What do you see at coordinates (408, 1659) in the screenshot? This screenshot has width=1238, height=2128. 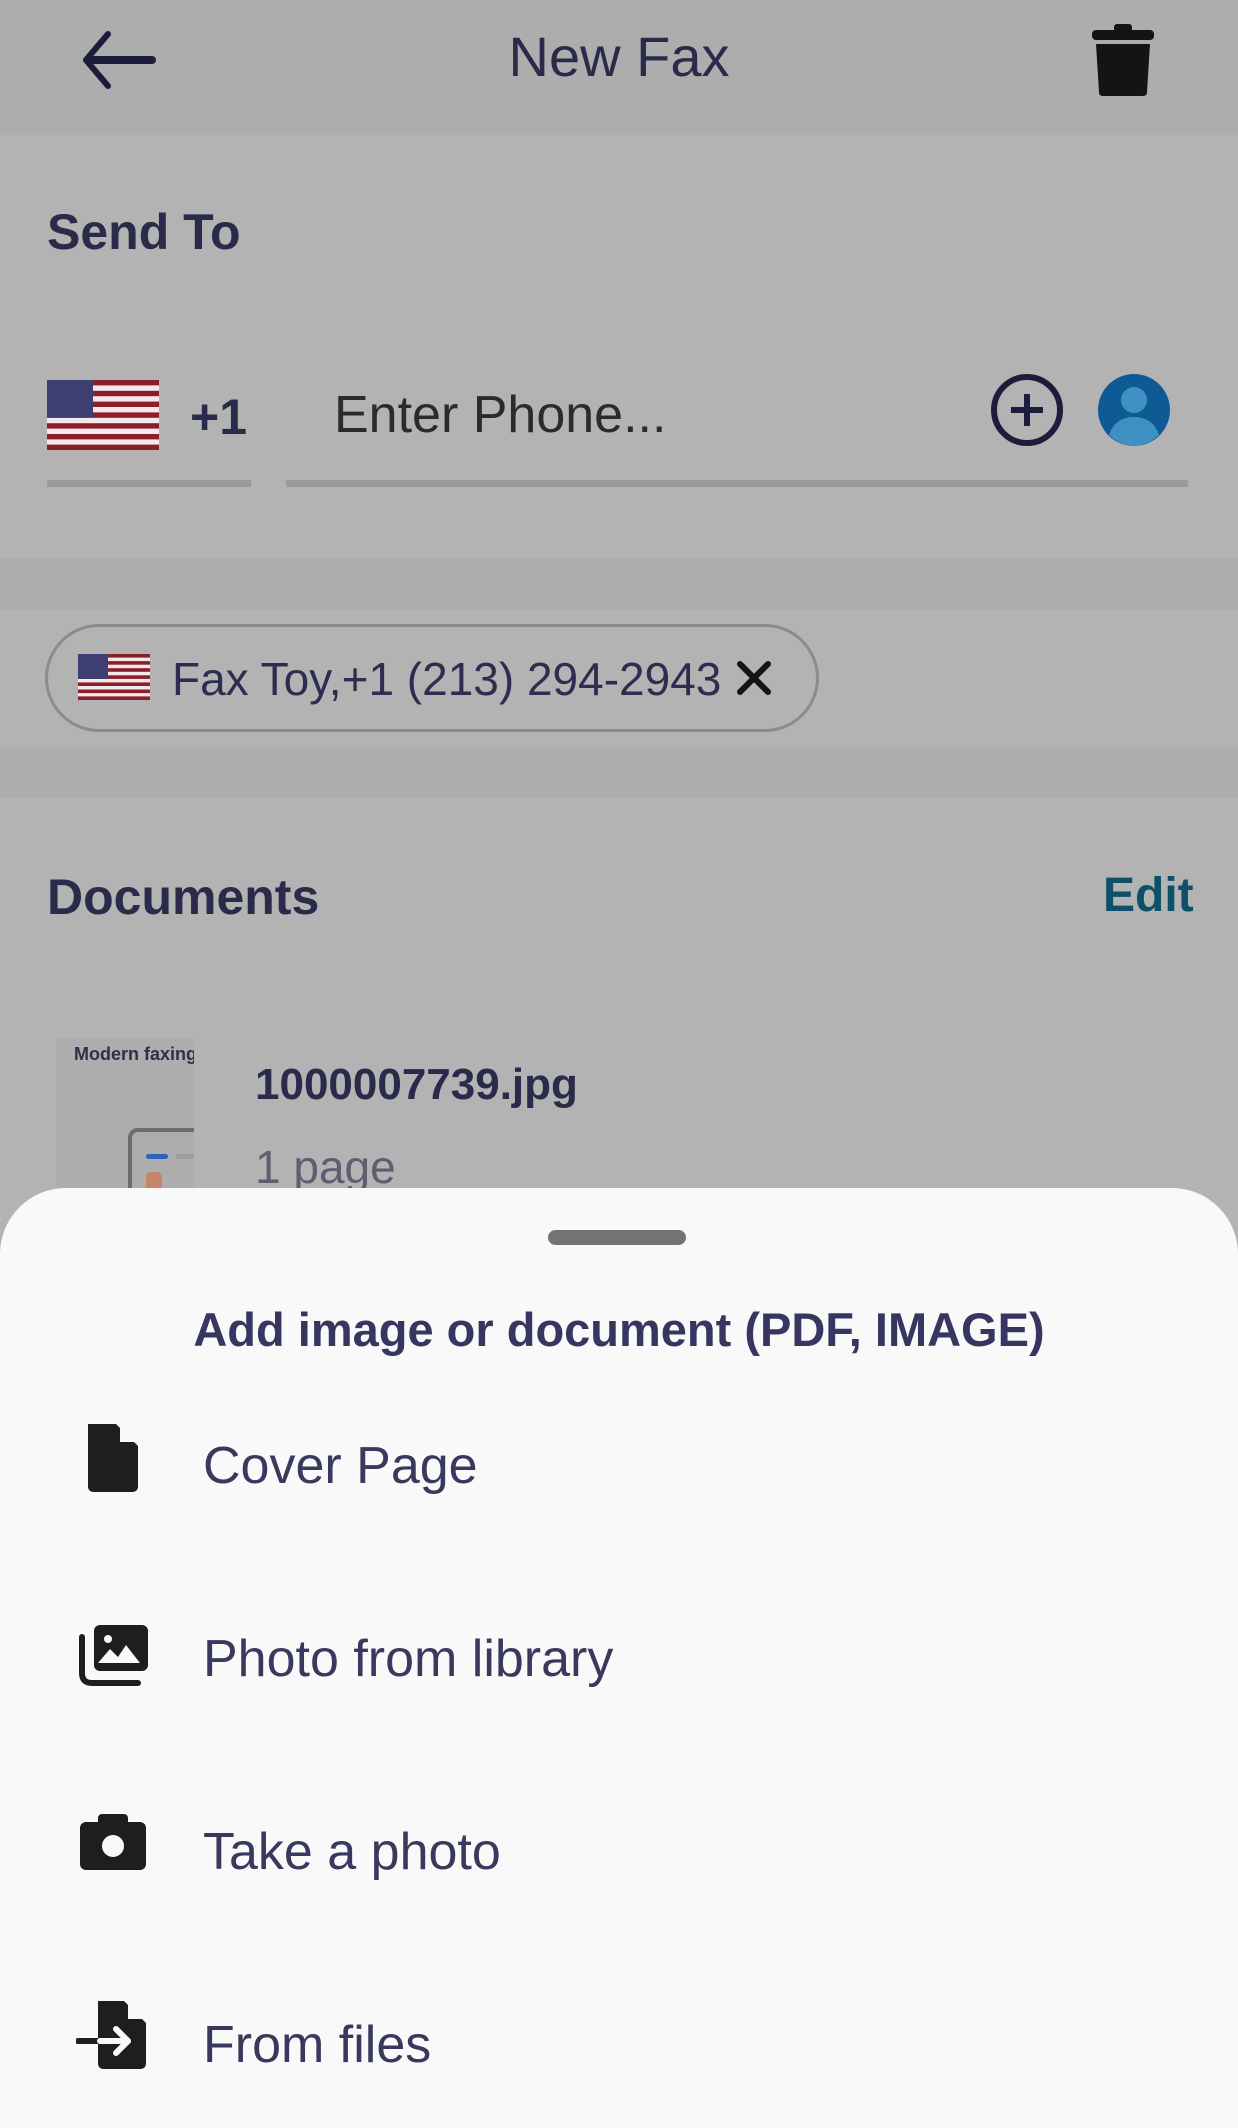 I see `option-label: Photo from library` at bounding box center [408, 1659].